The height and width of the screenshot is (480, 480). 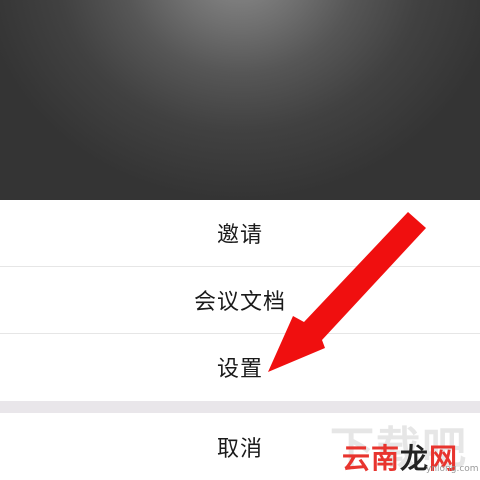 I want to click on meeting-docs-button: 会议文档, so click(x=240, y=300).